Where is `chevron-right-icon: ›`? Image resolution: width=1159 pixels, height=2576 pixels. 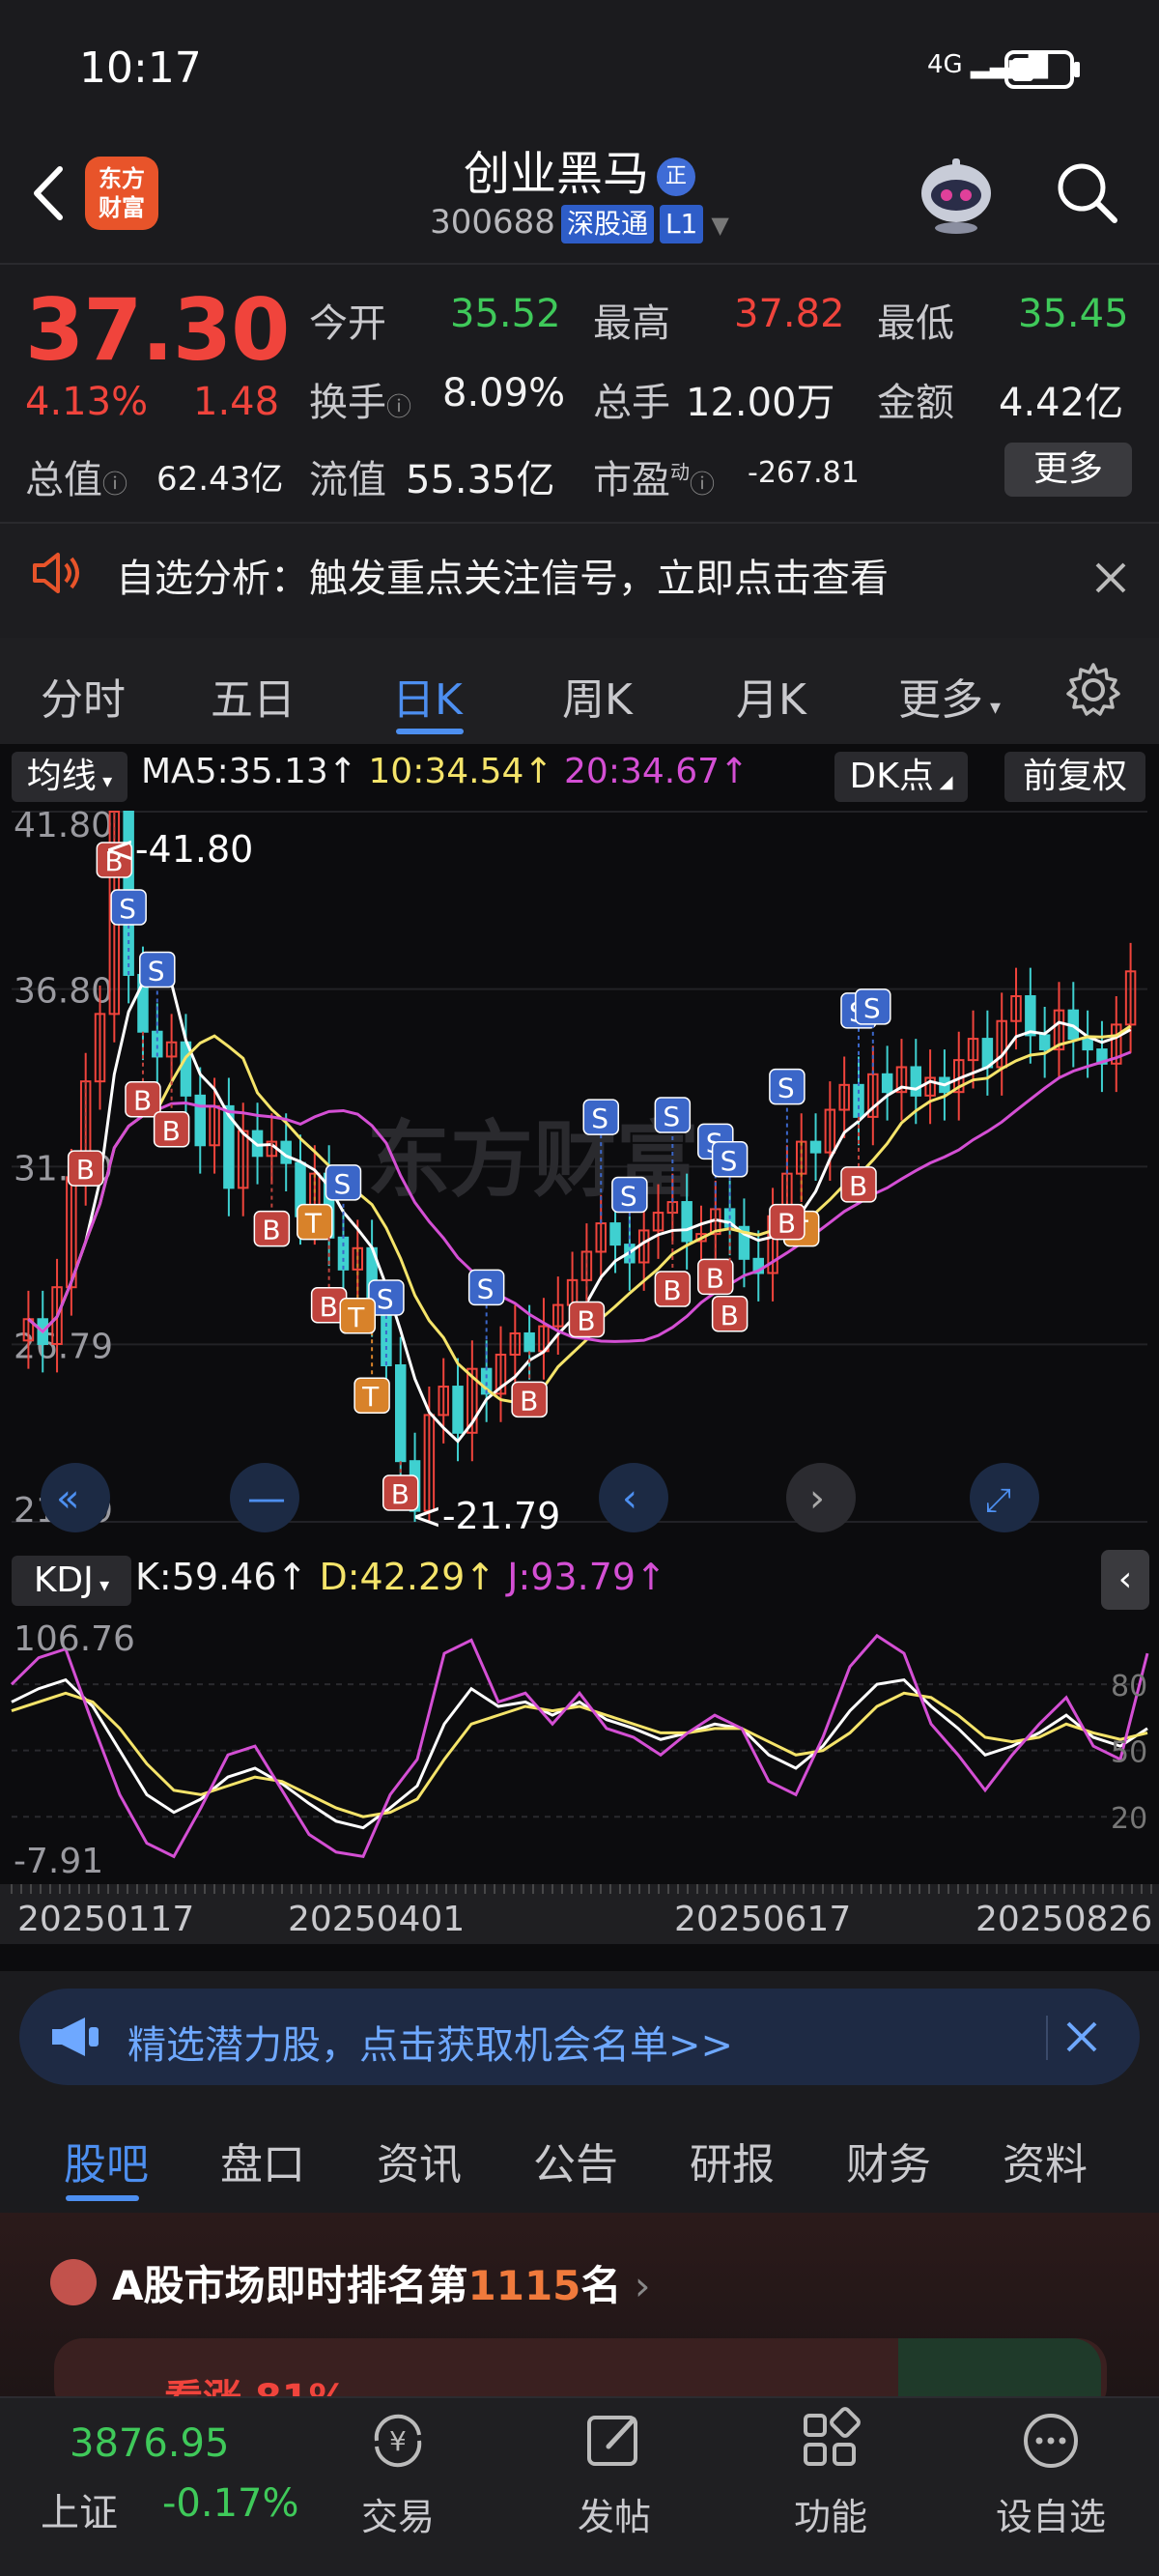
chevron-right-icon: › is located at coordinates (817, 1499).